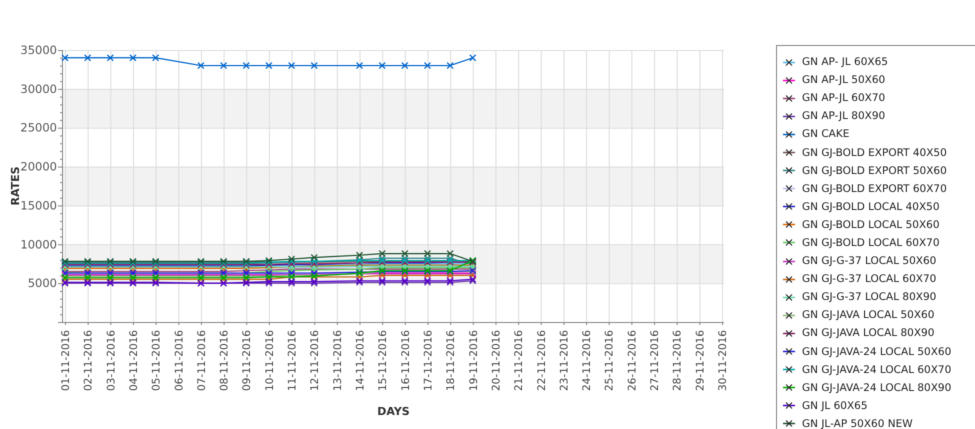 The height and width of the screenshot is (429, 975). I want to click on y-tick-label: 10000, so click(38, 244).